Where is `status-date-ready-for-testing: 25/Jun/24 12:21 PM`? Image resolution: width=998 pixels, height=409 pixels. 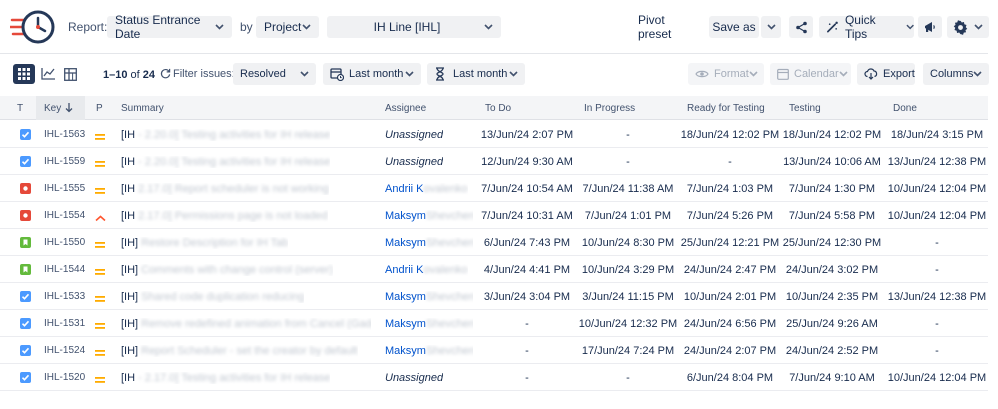 status-date-ready-for-testing: 25/Jun/24 12:21 PM is located at coordinates (730, 243).